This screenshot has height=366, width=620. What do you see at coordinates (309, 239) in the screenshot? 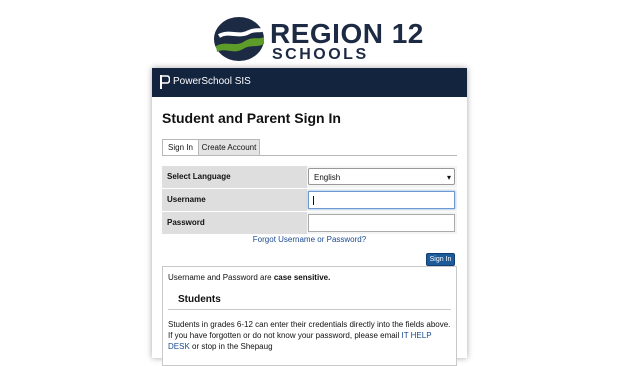
I see `forgot-credentials-link: Forgot Username or Password?` at bounding box center [309, 239].